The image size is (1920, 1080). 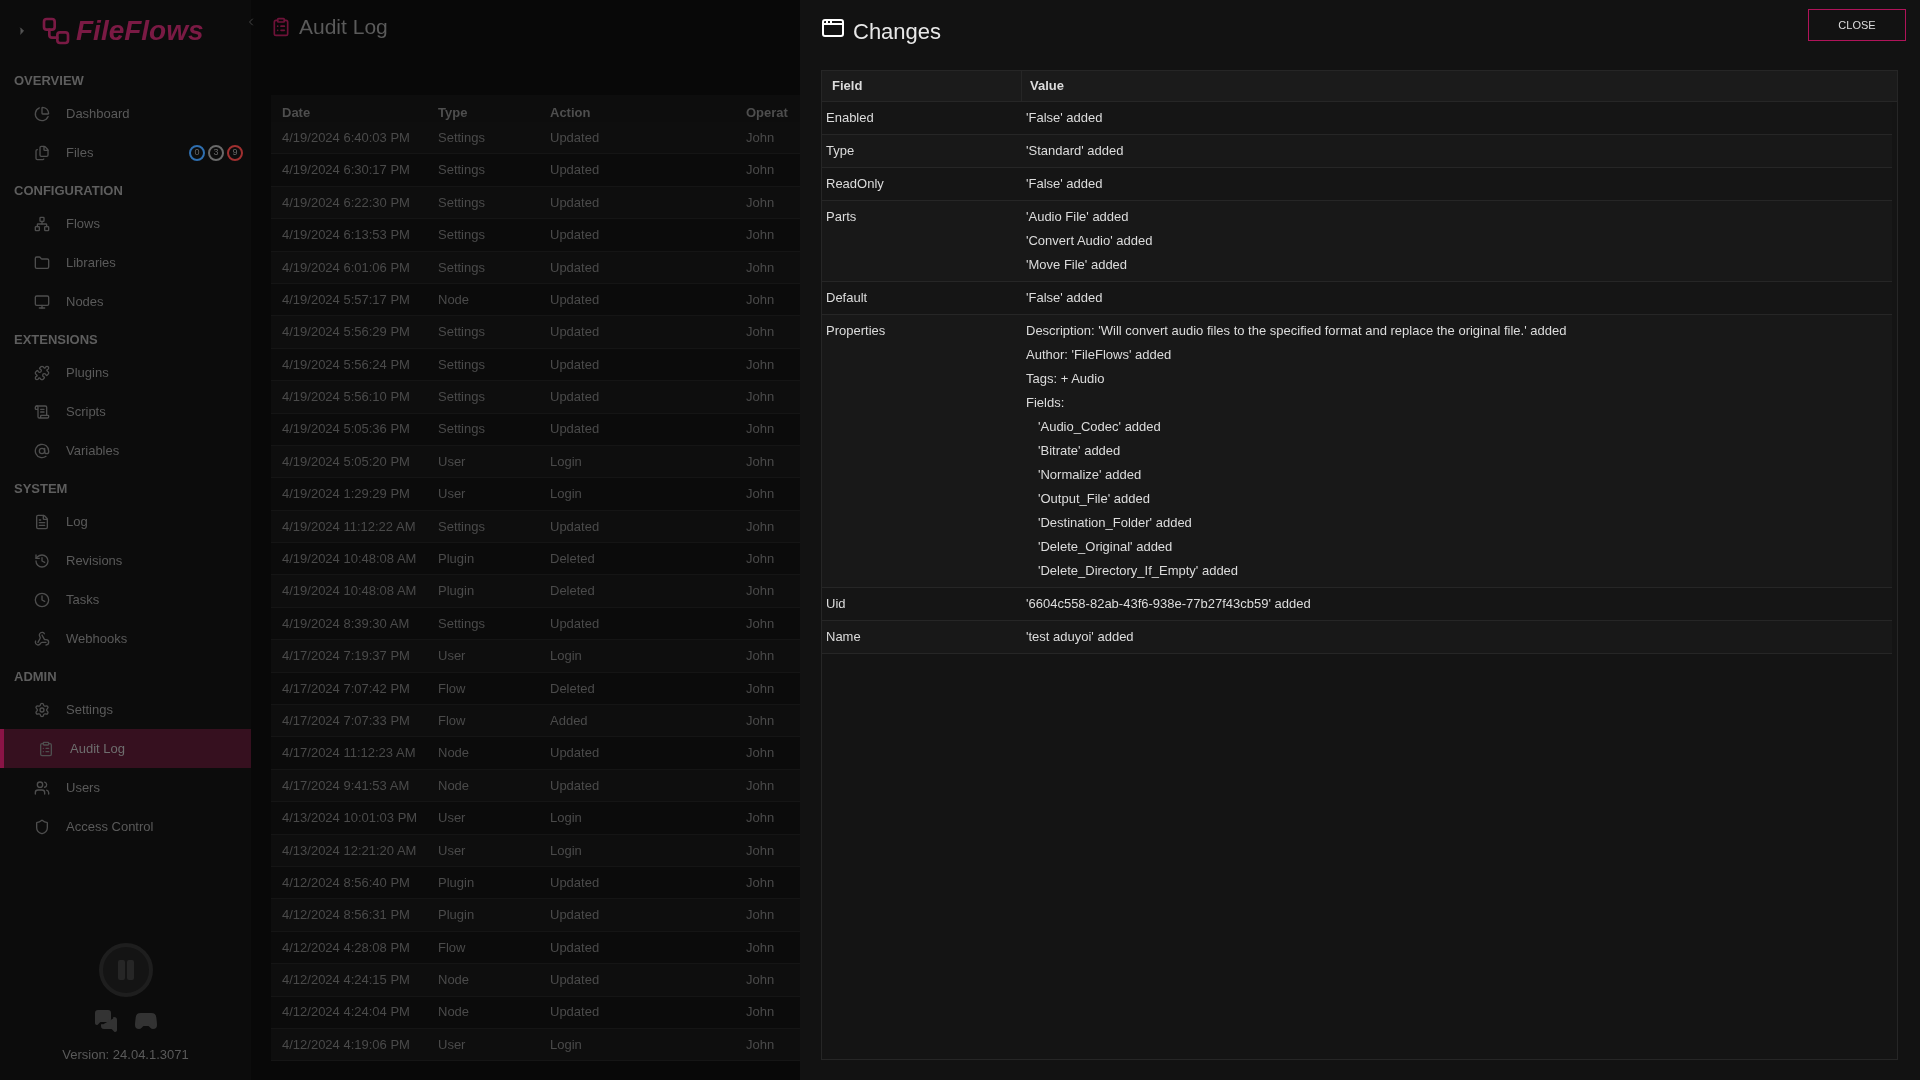 I want to click on nav-item: Libraries, so click(x=125, y=262).